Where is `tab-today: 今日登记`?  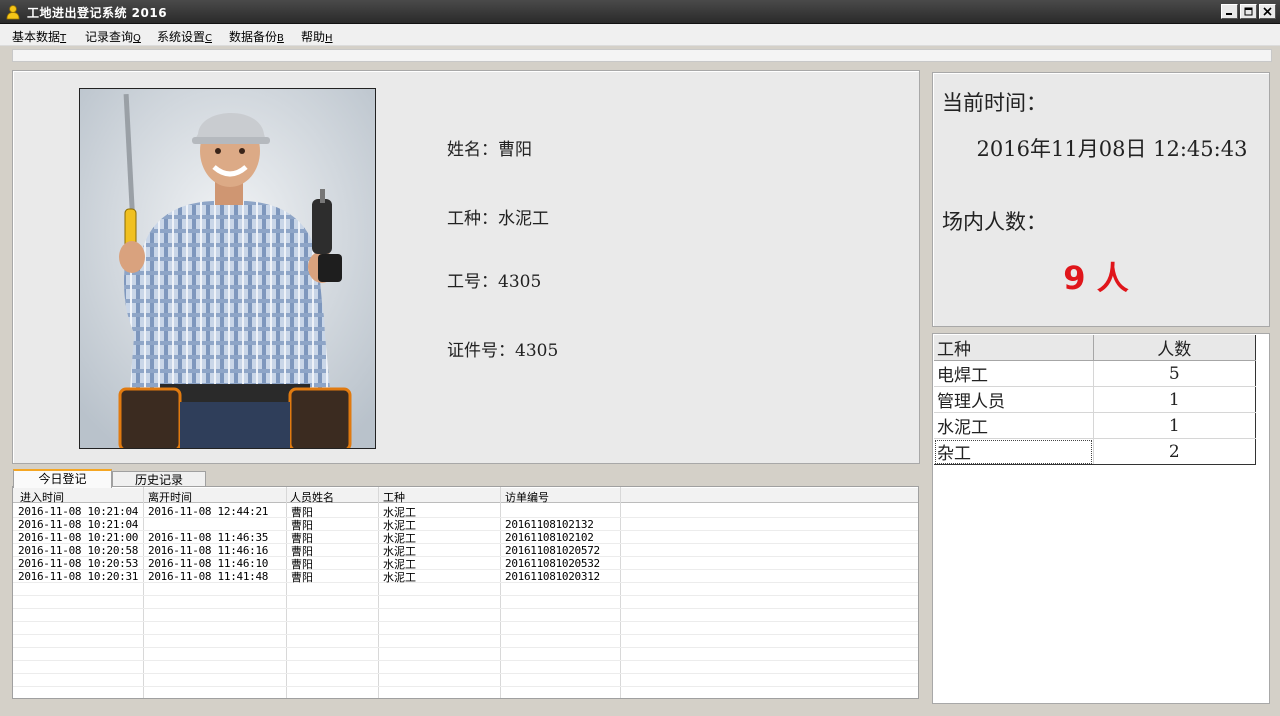
tab-today: 今日登记 is located at coordinates (62, 478).